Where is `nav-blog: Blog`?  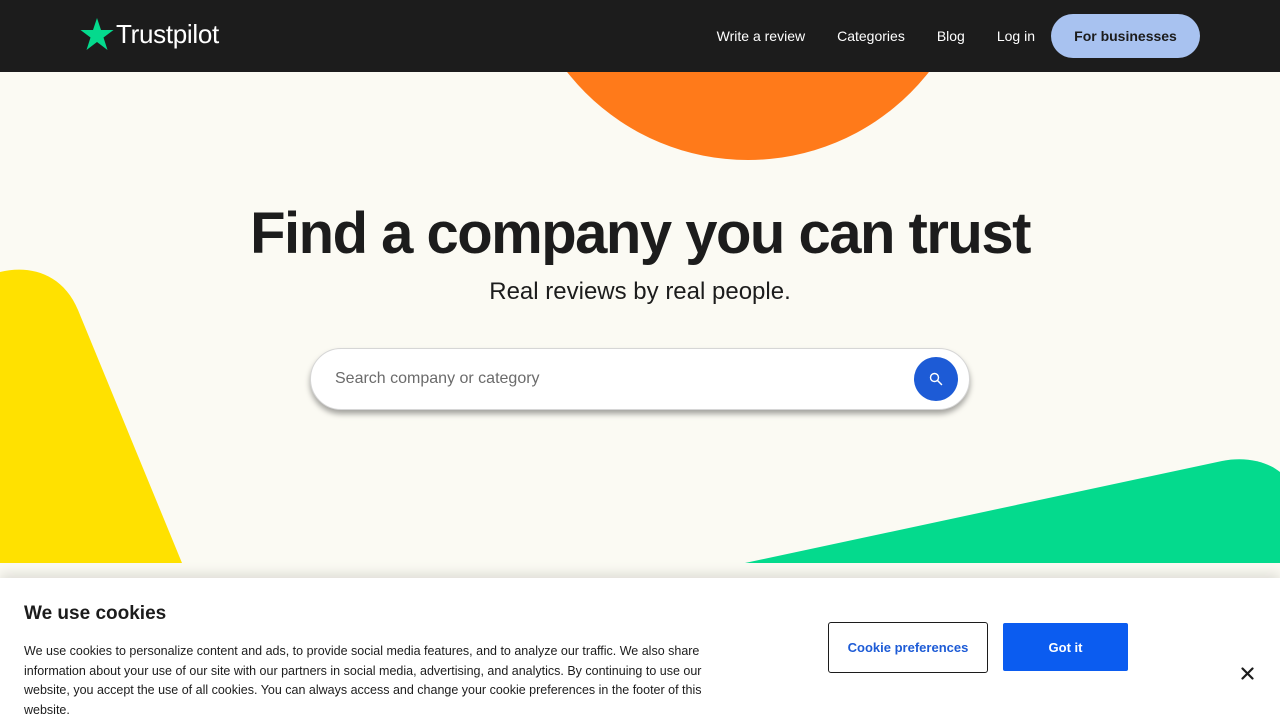
nav-blog: Blog is located at coordinates (951, 36).